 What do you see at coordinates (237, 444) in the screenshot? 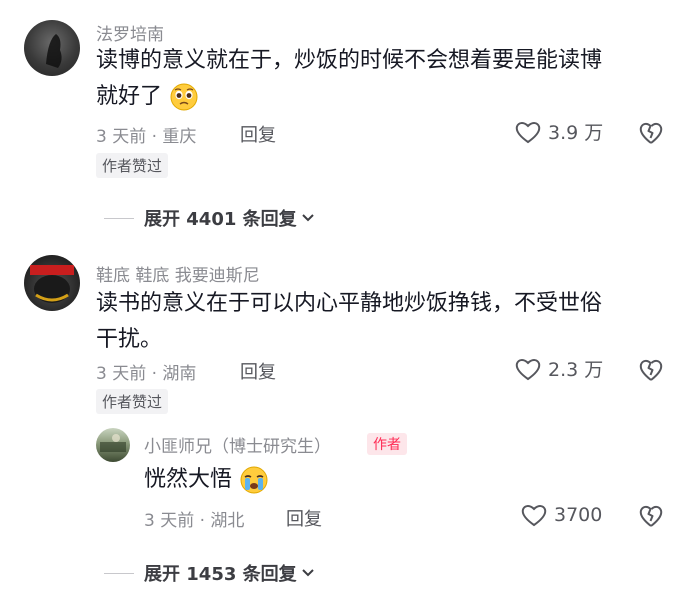
I see `reply-username: 小匪师兄（博士研究生）` at bounding box center [237, 444].